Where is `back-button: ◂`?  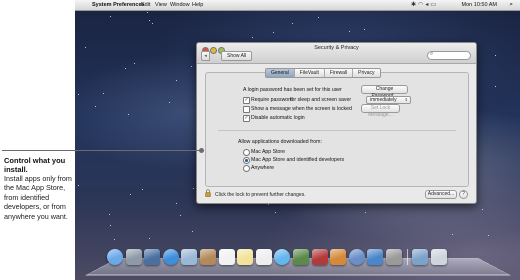
back-button: ◂ is located at coordinates (205, 56).